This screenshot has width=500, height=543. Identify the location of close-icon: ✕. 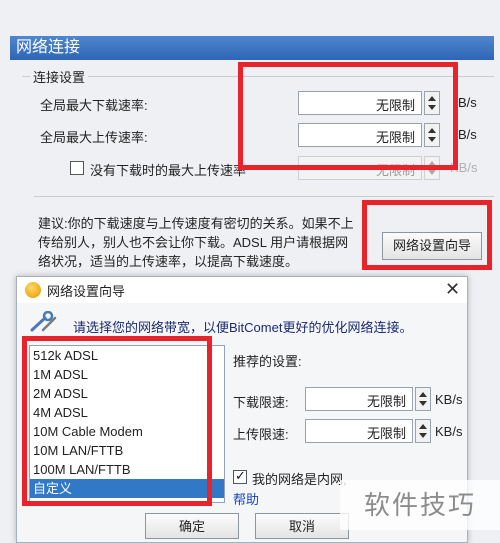
(452, 289).